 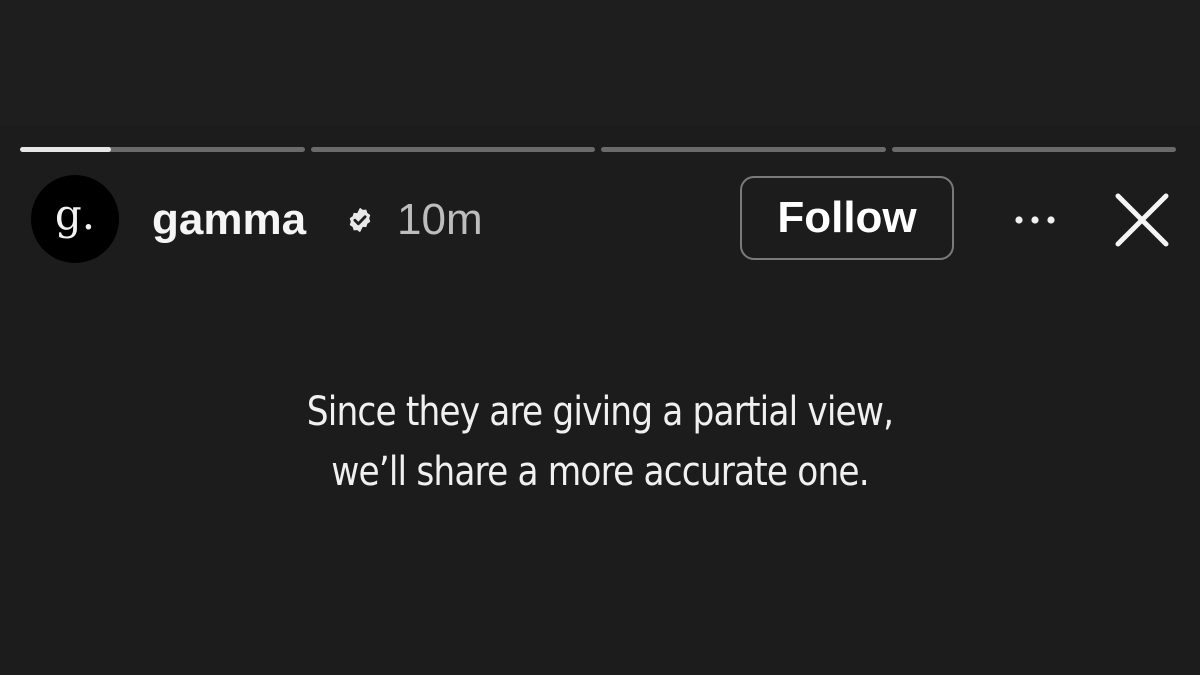 I want to click on more-horizontal-icon, so click(x=1035, y=220).